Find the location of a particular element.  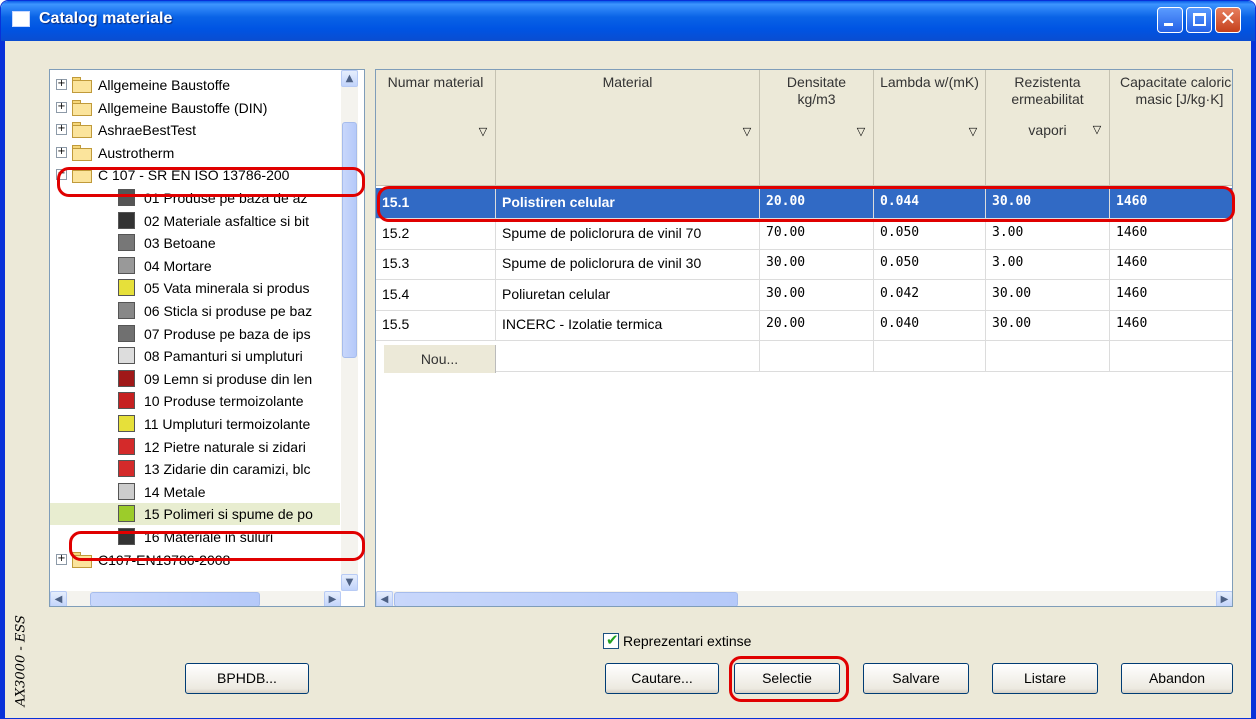

tree-item-label: 11 Umpluturi termoizolante is located at coordinates (227, 424).